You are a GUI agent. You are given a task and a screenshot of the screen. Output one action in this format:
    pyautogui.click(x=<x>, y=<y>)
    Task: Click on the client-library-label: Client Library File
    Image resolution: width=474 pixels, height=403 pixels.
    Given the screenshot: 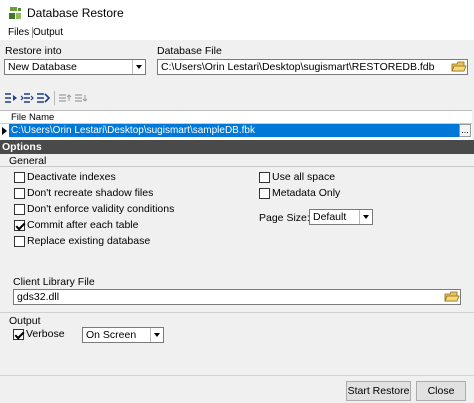 What is the action you would take?
    pyautogui.click(x=54, y=282)
    